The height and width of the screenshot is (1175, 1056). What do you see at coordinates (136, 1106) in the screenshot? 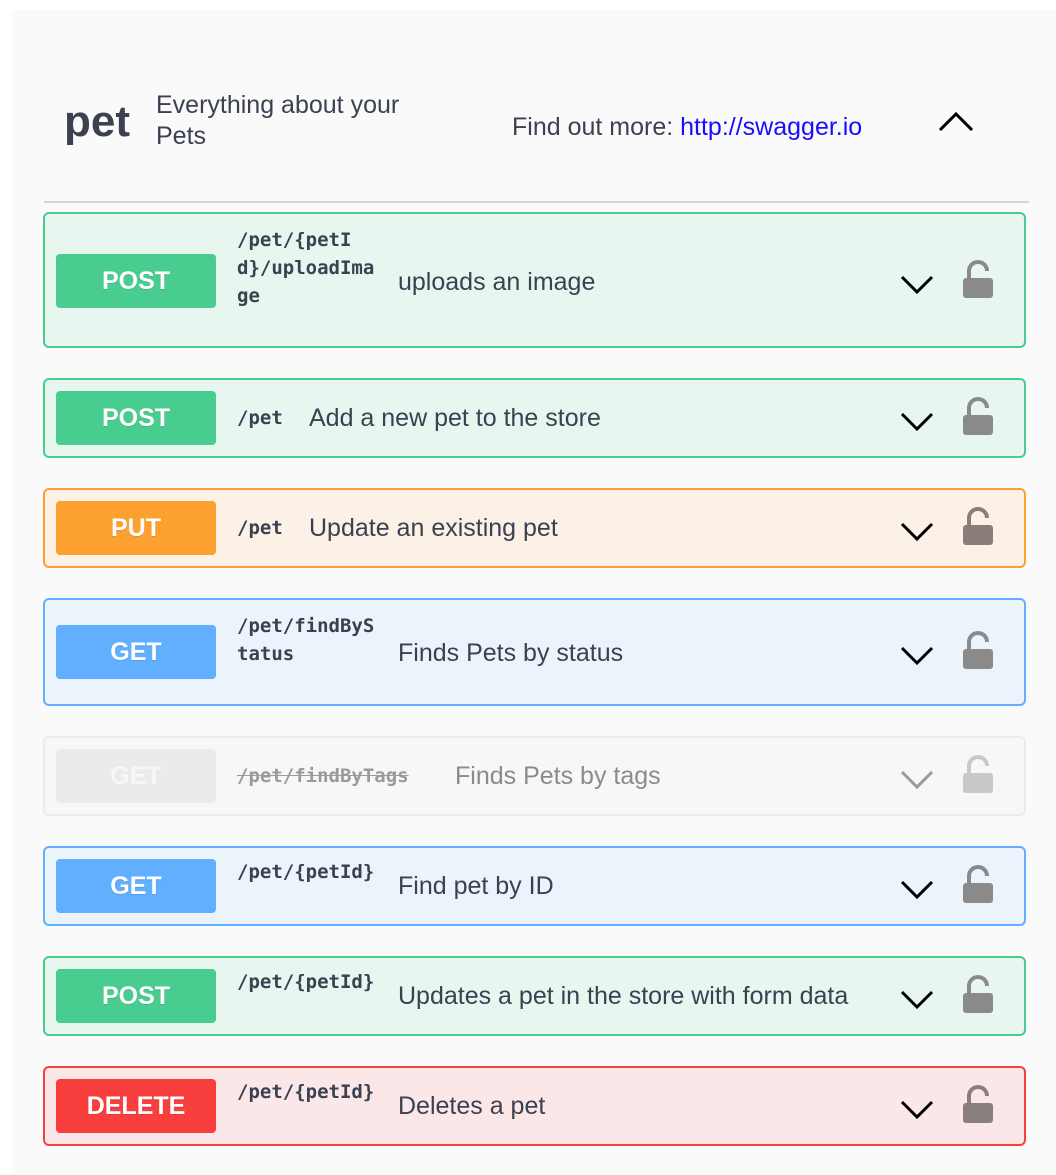
I see `method-badge: DELETE` at bounding box center [136, 1106].